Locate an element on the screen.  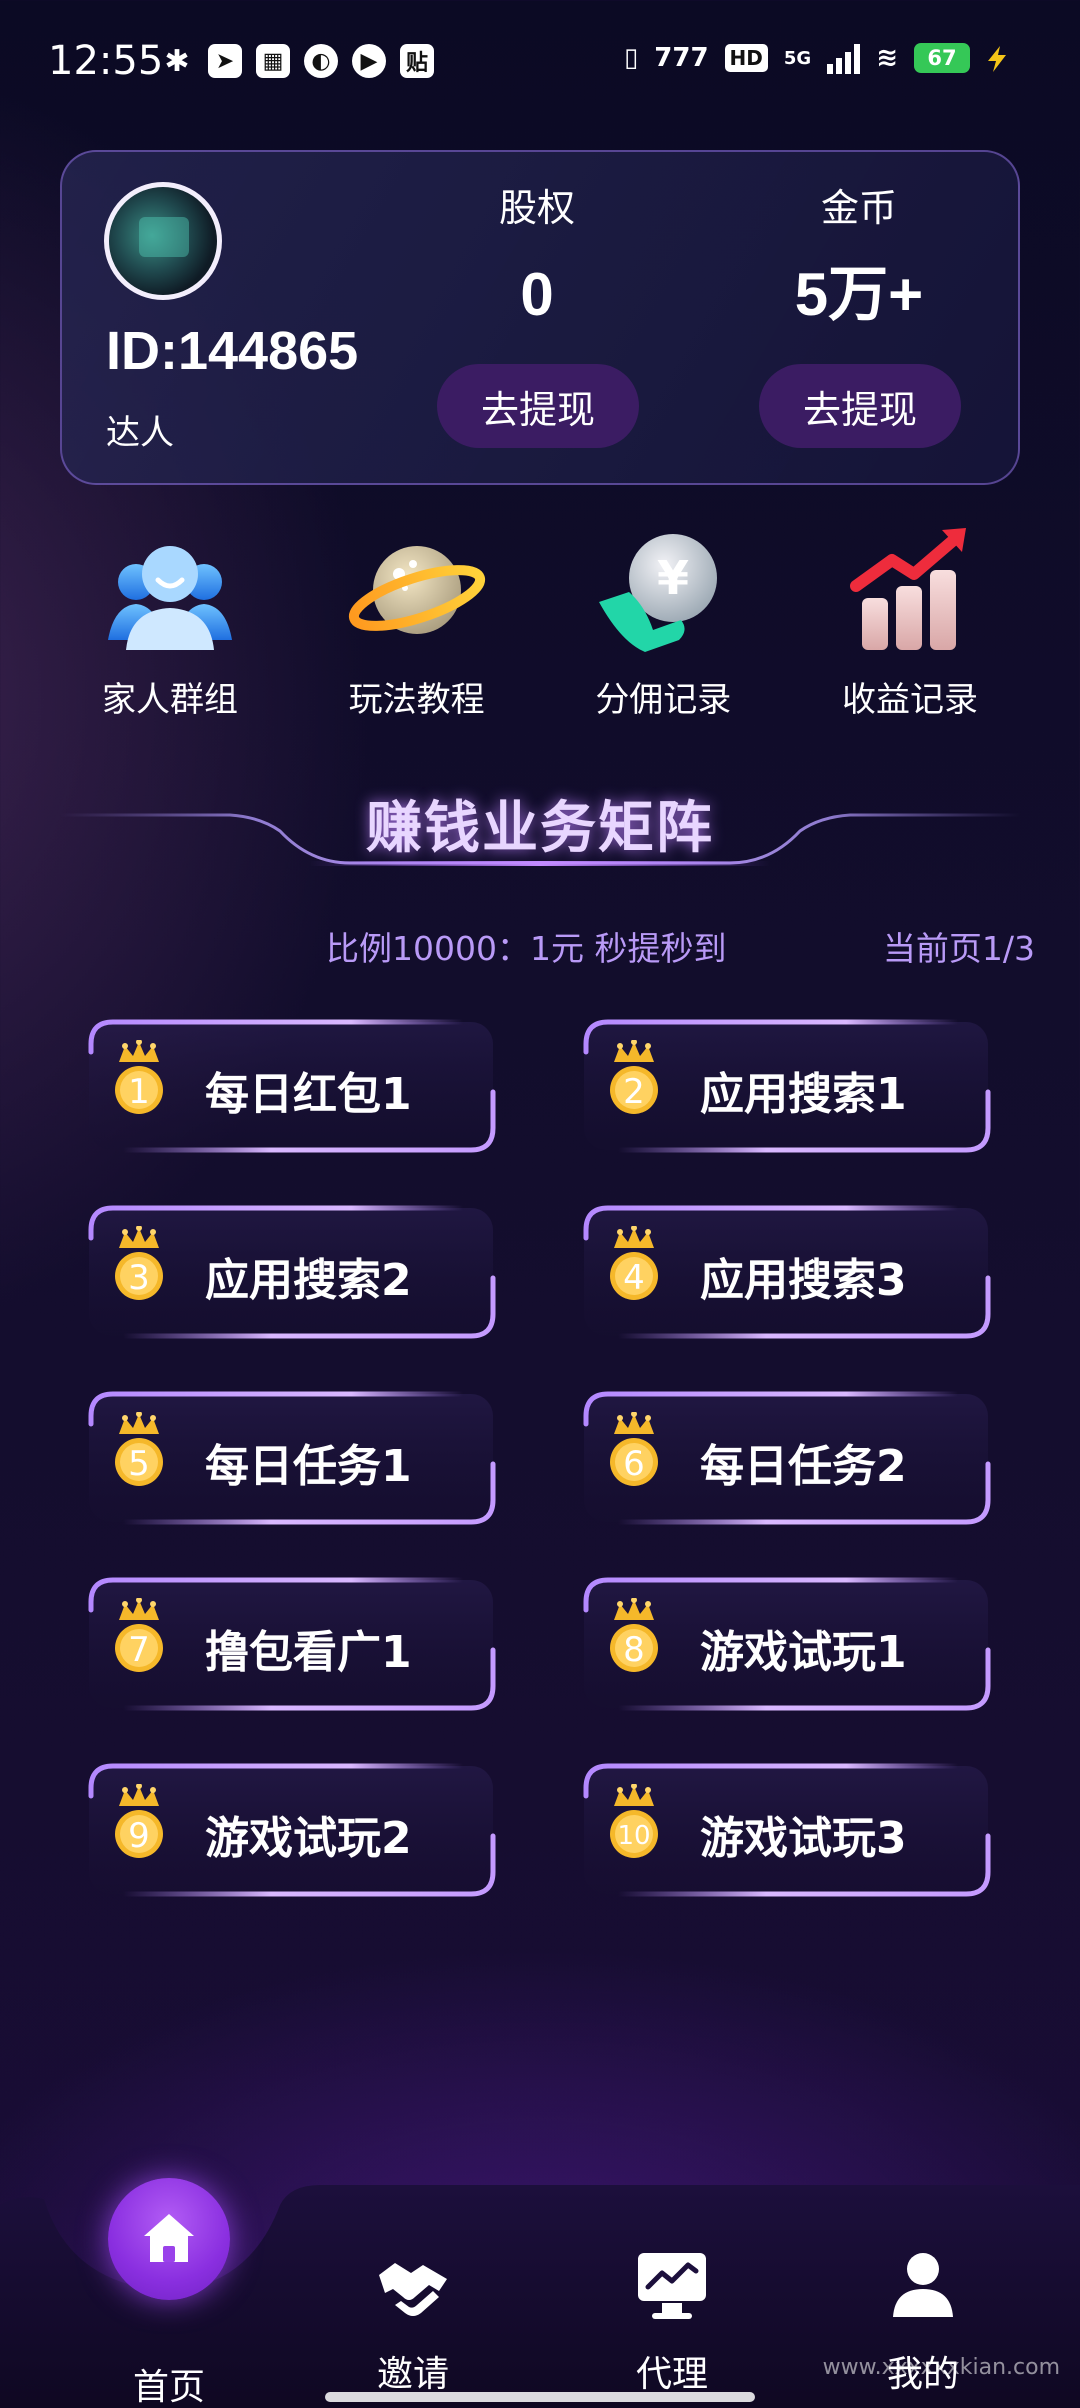
crown-rank-badge-icon: 8 is located at coordinates (634, 1635).